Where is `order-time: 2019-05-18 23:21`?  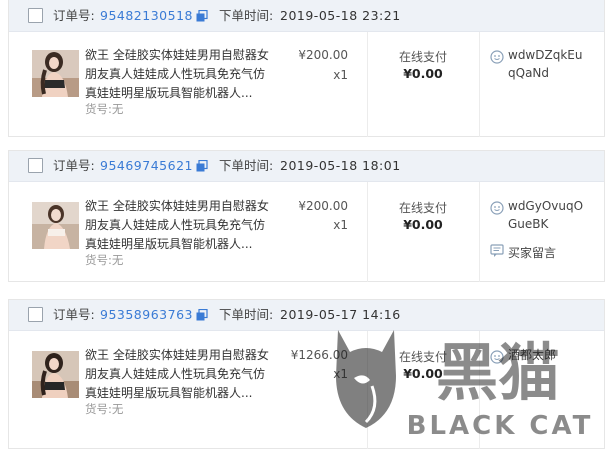
order-time: 2019-05-18 23:21 is located at coordinates (340, 15).